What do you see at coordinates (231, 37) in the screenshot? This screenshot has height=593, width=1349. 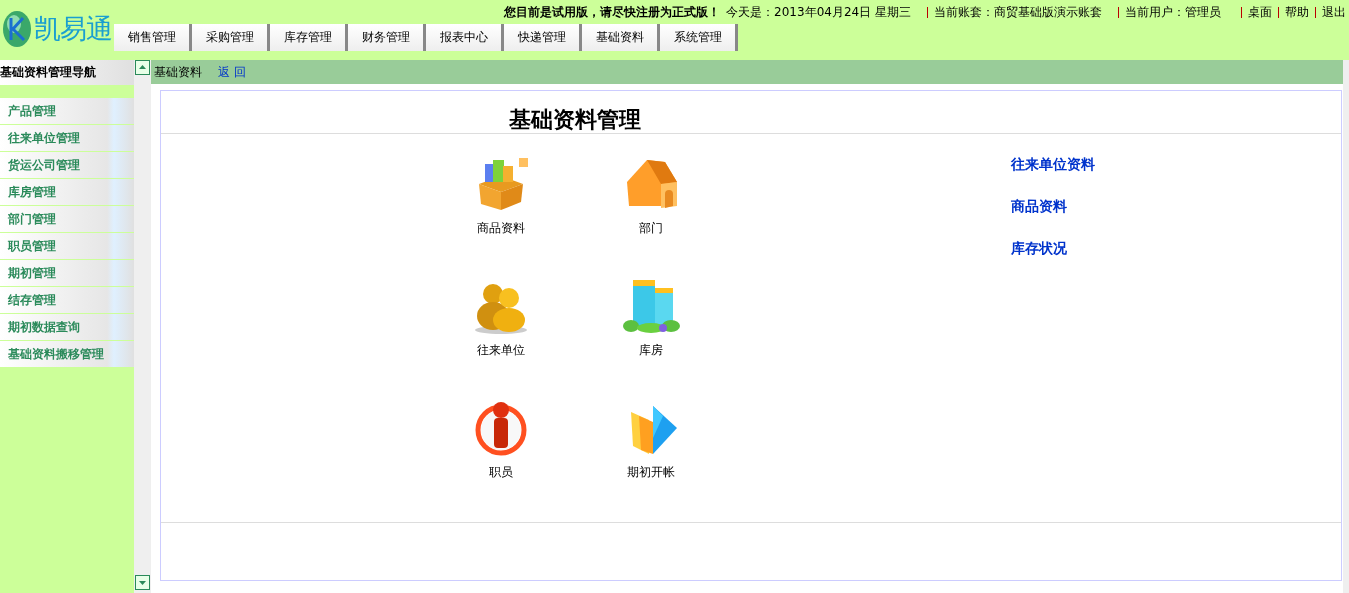 I see `menu-tab: 采购管理` at bounding box center [231, 37].